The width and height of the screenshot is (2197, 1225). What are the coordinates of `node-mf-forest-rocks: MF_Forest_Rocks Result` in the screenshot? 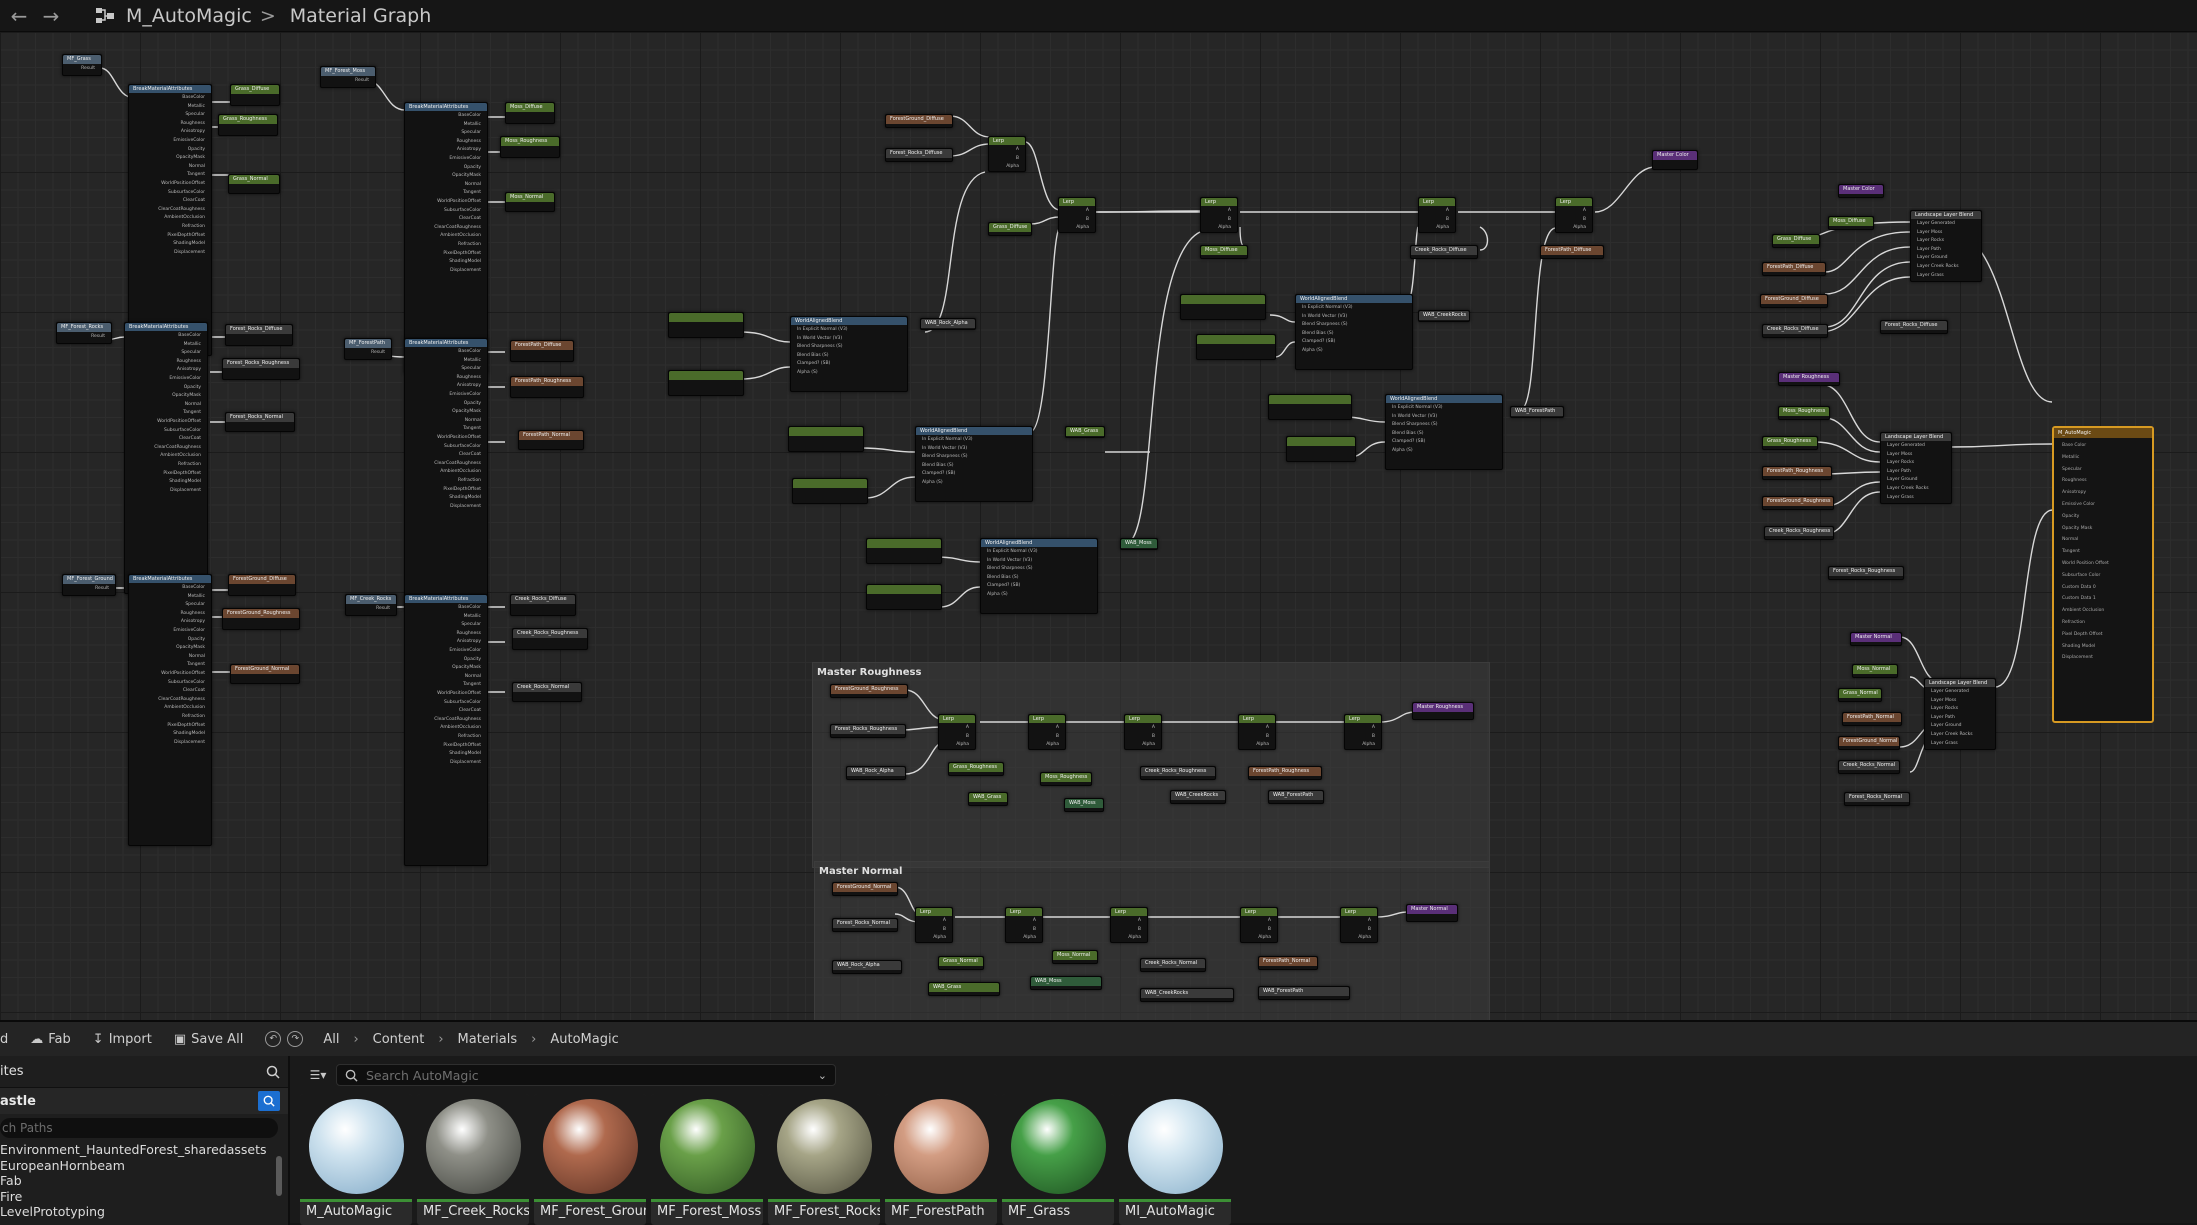 It's located at (84, 333).